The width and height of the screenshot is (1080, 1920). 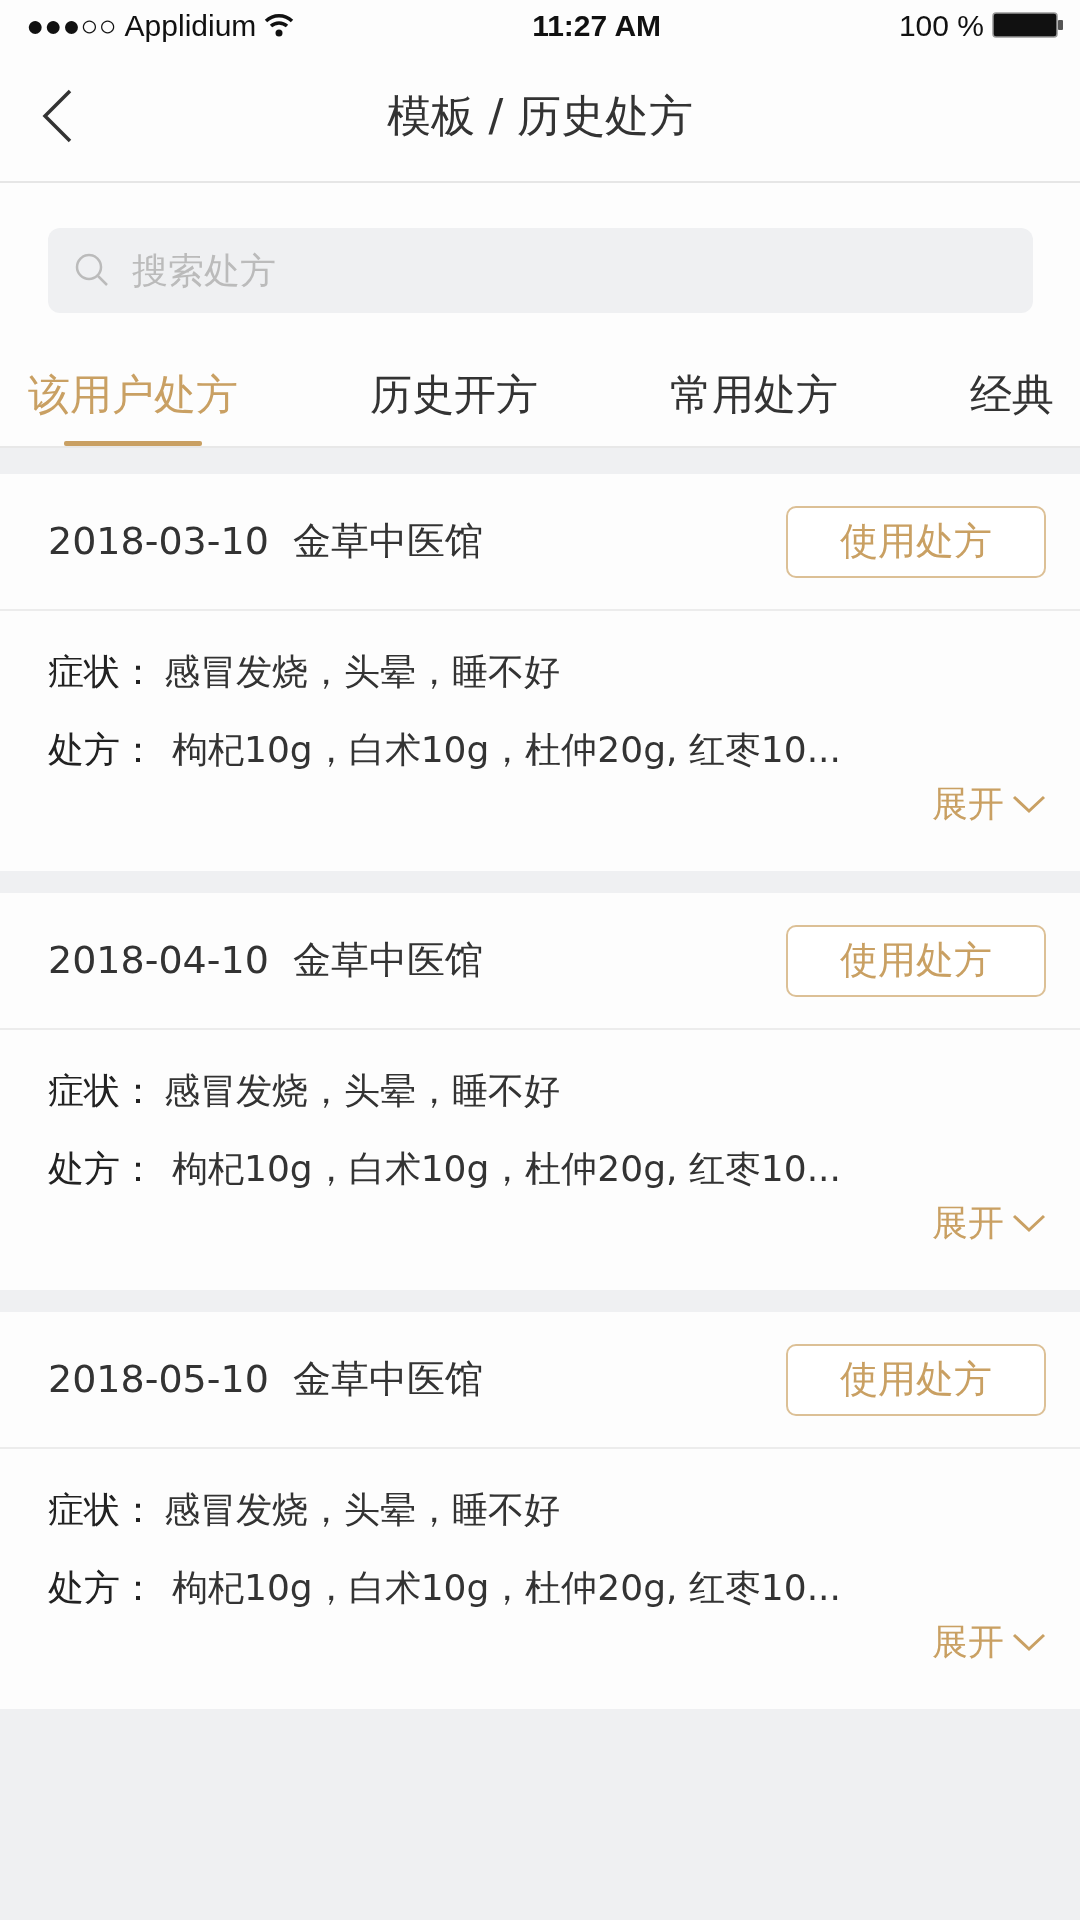 I want to click on tab: 经典, so click(x=1012, y=394).